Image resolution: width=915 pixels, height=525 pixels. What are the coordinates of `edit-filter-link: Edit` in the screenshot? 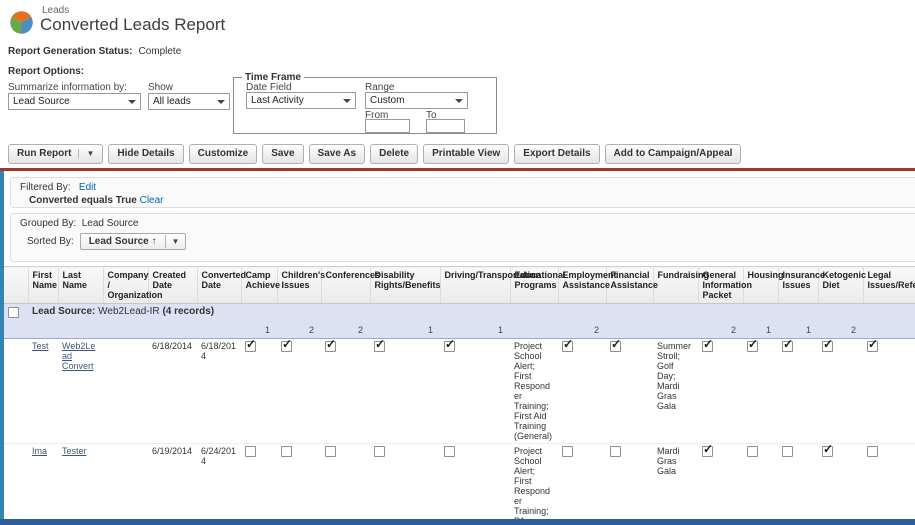 It's located at (87, 187).